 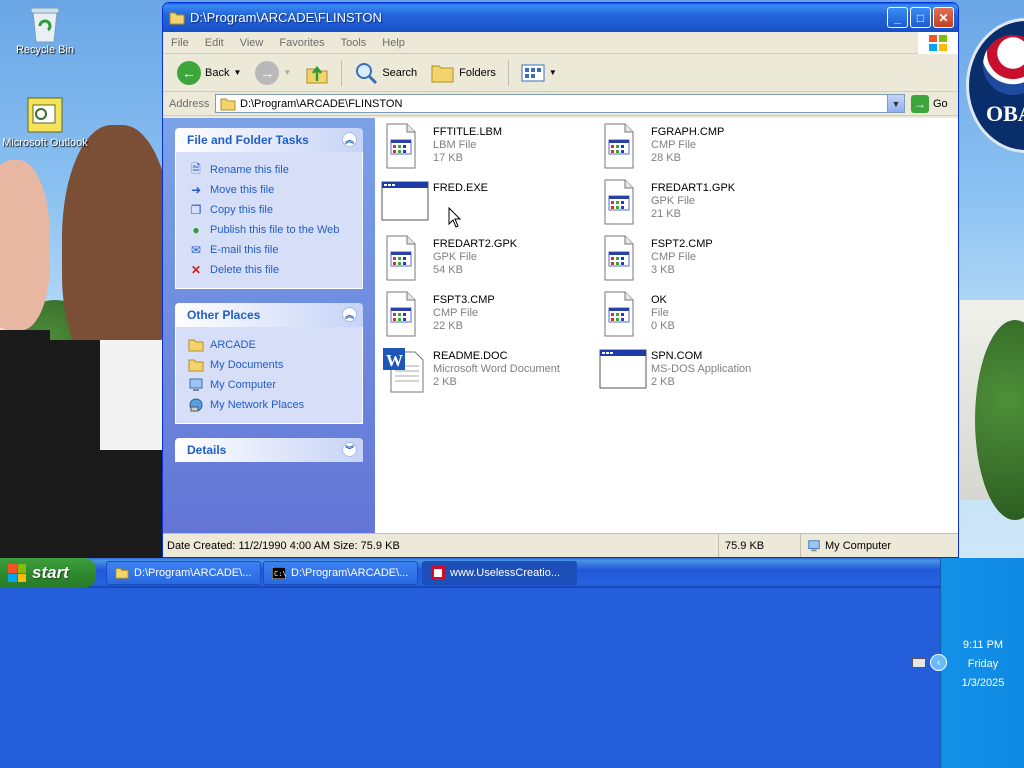 I want to click on network-icon, so click(x=196, y=405).